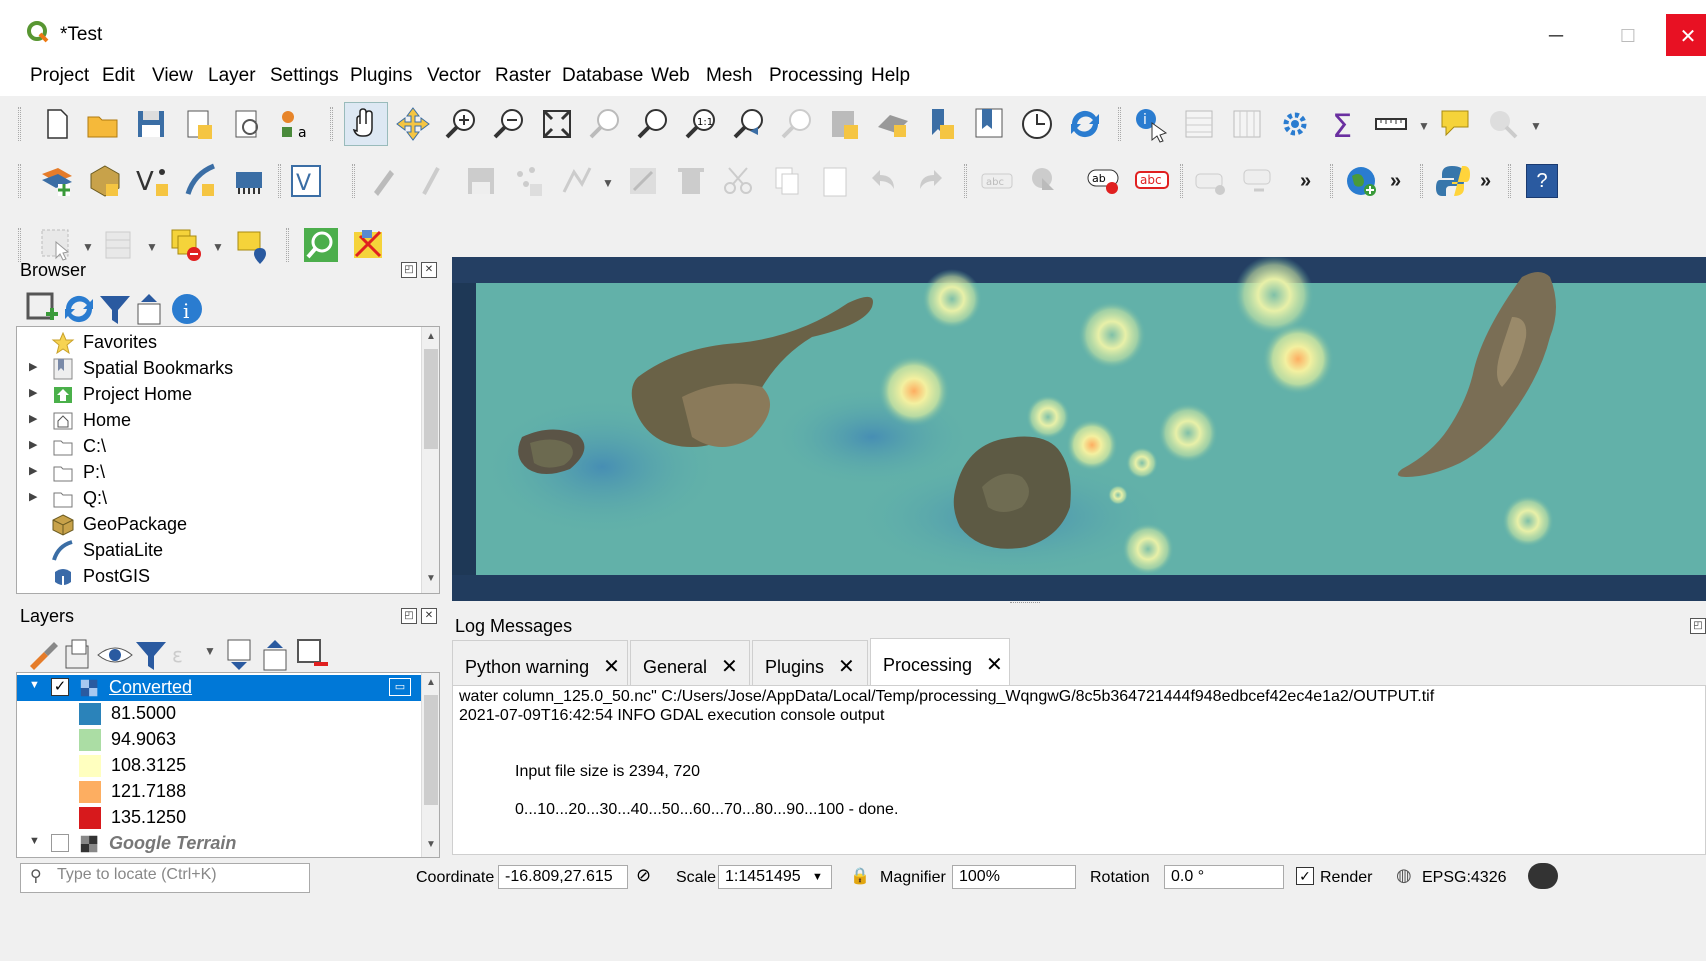 The height and width of the screenshot is (961, 1706). I want to click on layer-diagram-icon, so click(1045, 181).